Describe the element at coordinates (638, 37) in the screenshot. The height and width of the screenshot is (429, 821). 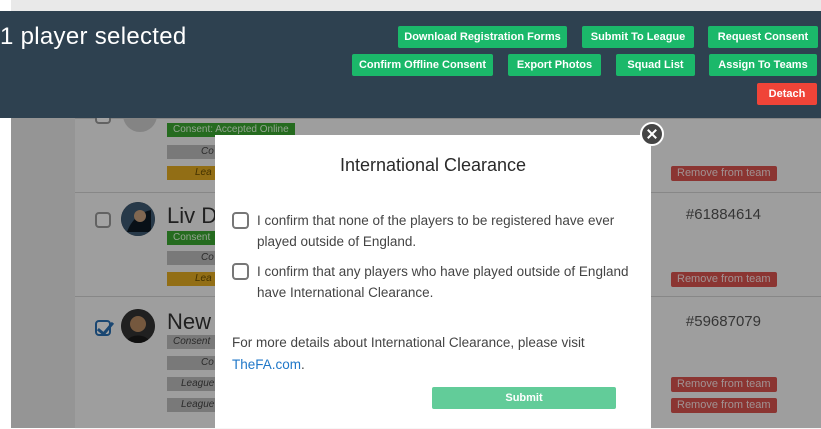
I see `submit-to-league-button: Submit To League` at that location.